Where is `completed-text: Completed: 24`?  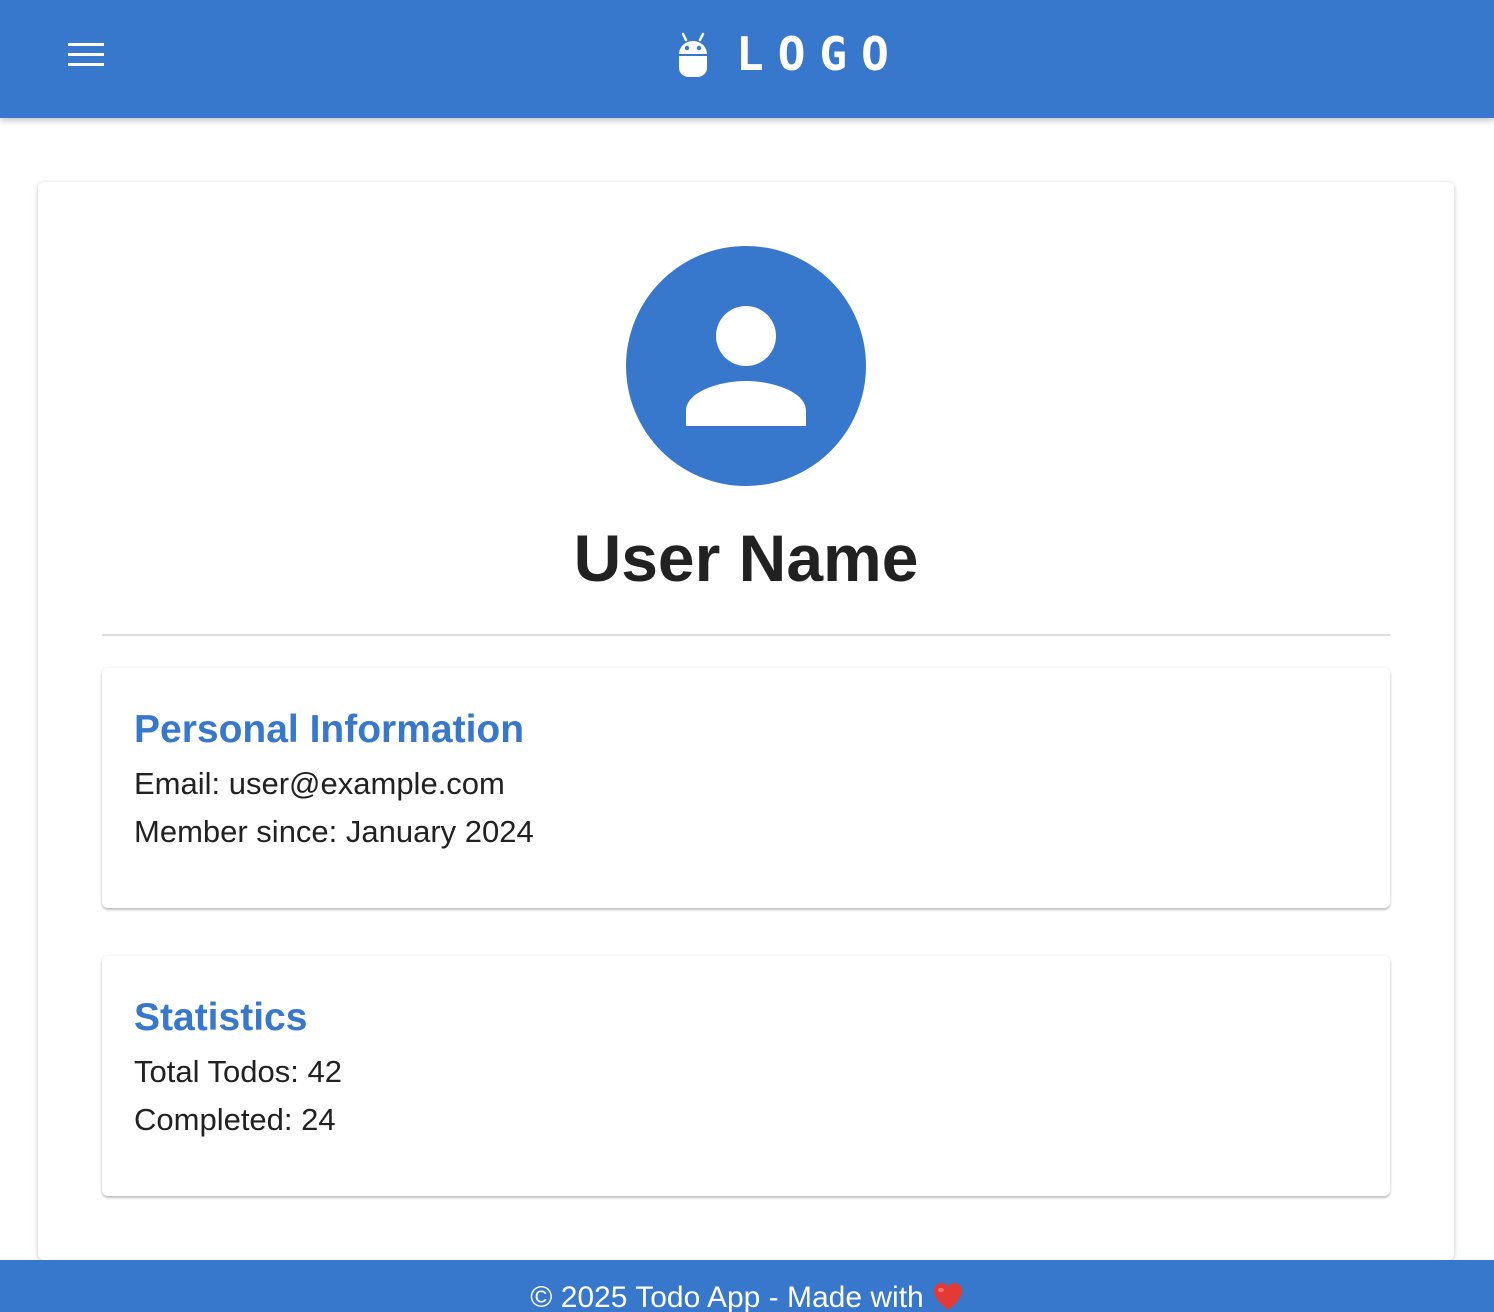
completed-text: Completed: 24 is located at coordinates (235, 1119).